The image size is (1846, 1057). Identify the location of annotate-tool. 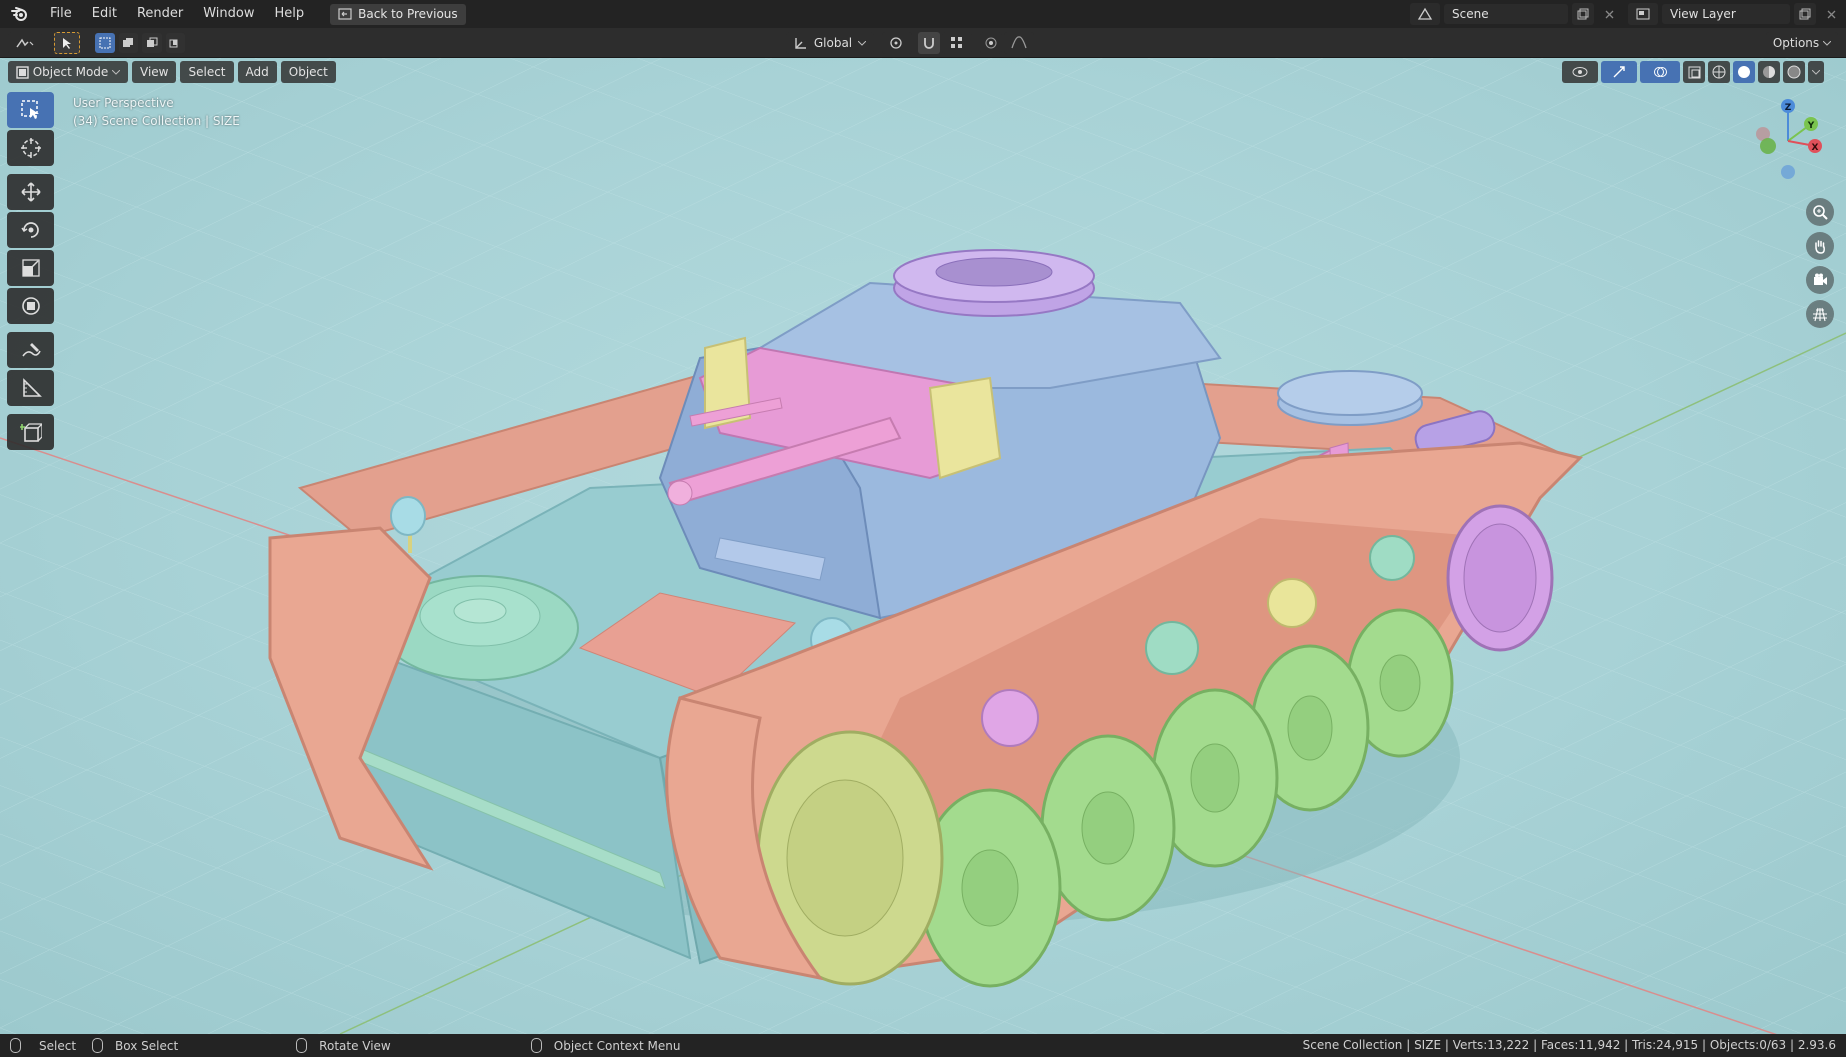
(30, 350).